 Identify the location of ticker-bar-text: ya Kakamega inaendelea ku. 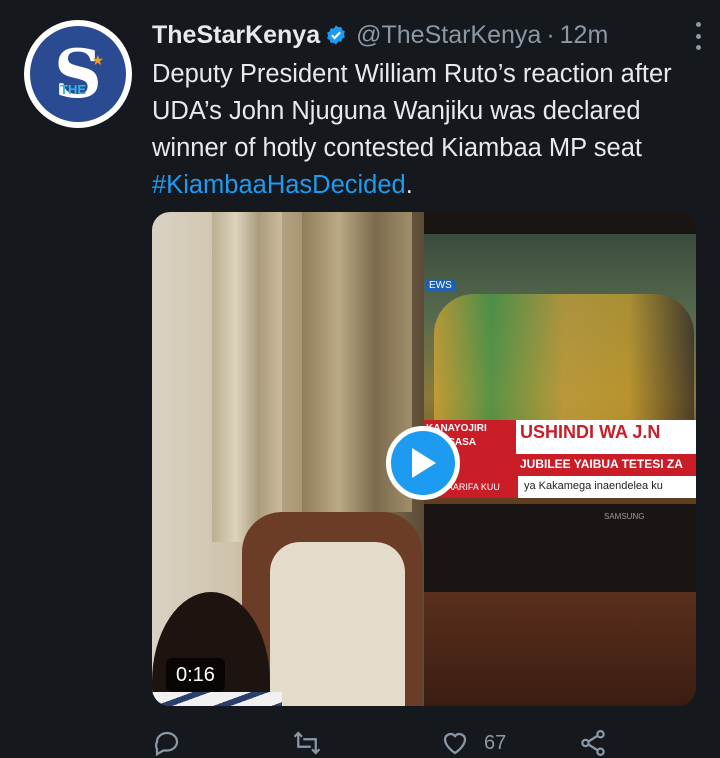
(593, 486).